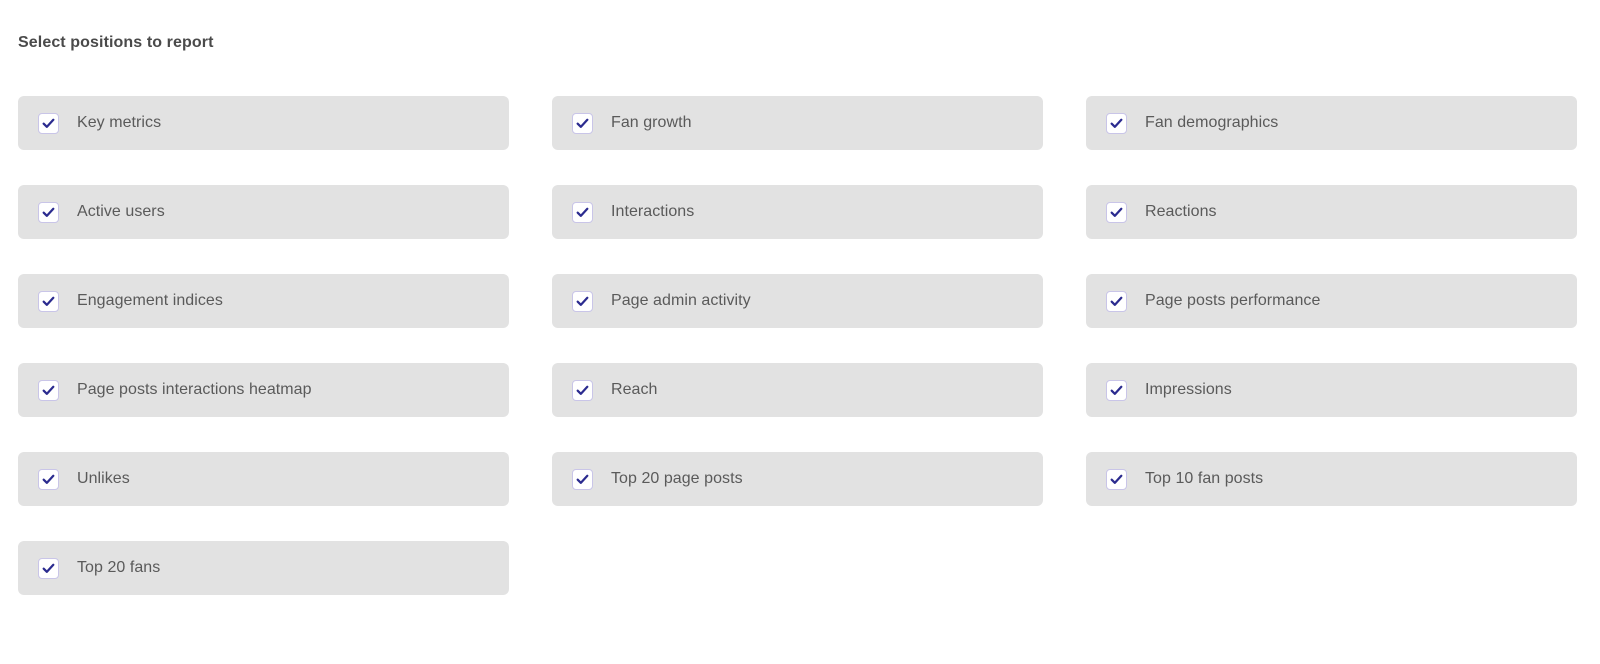  Describe the element at coordinates (634, 389) in the screenshot. I see `option-label: Reach` at that location.